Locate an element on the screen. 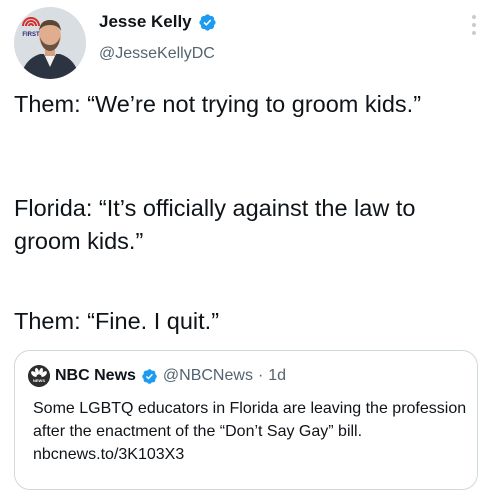  quoted-author-name: NBC News is located at coordinates (95, 376).